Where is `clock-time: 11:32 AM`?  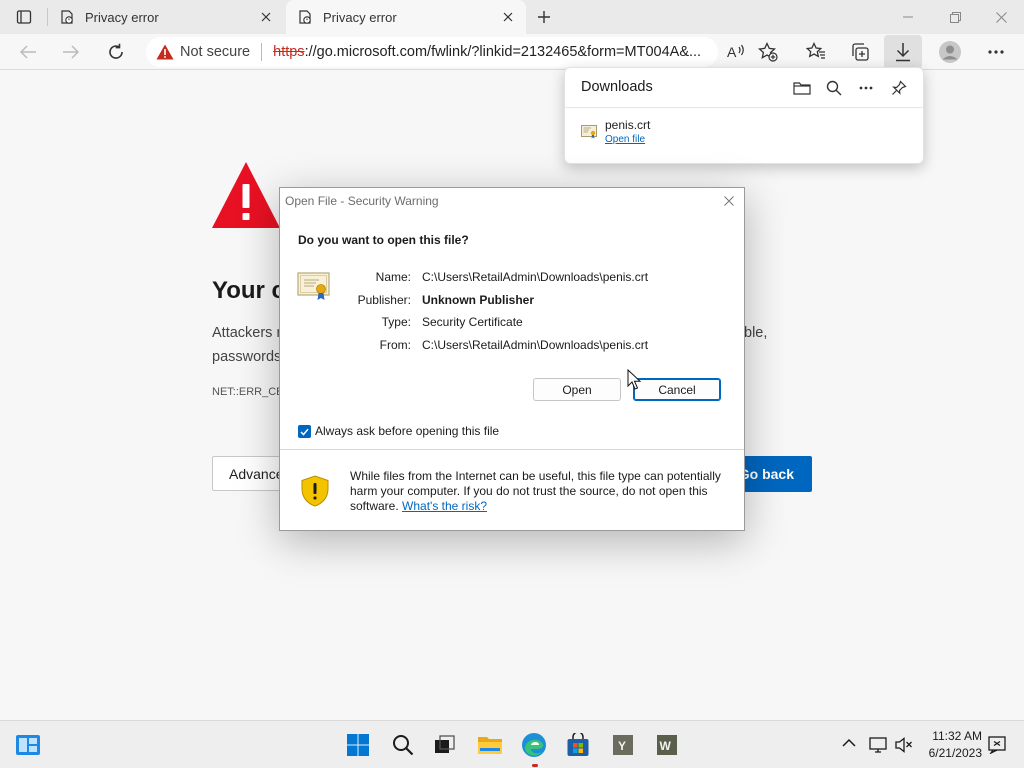 clock-time: 11:32 AM is located at coordinates (951, 736).